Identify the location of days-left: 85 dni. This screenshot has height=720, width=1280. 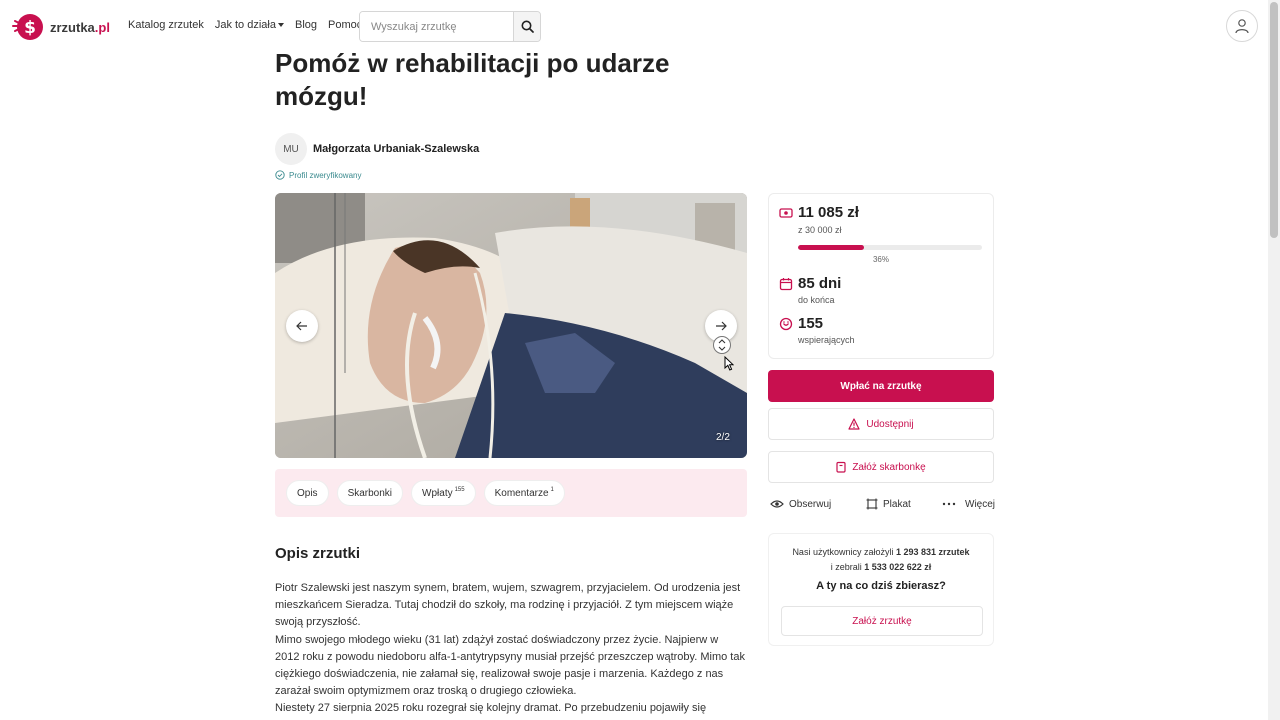
(820, 283).